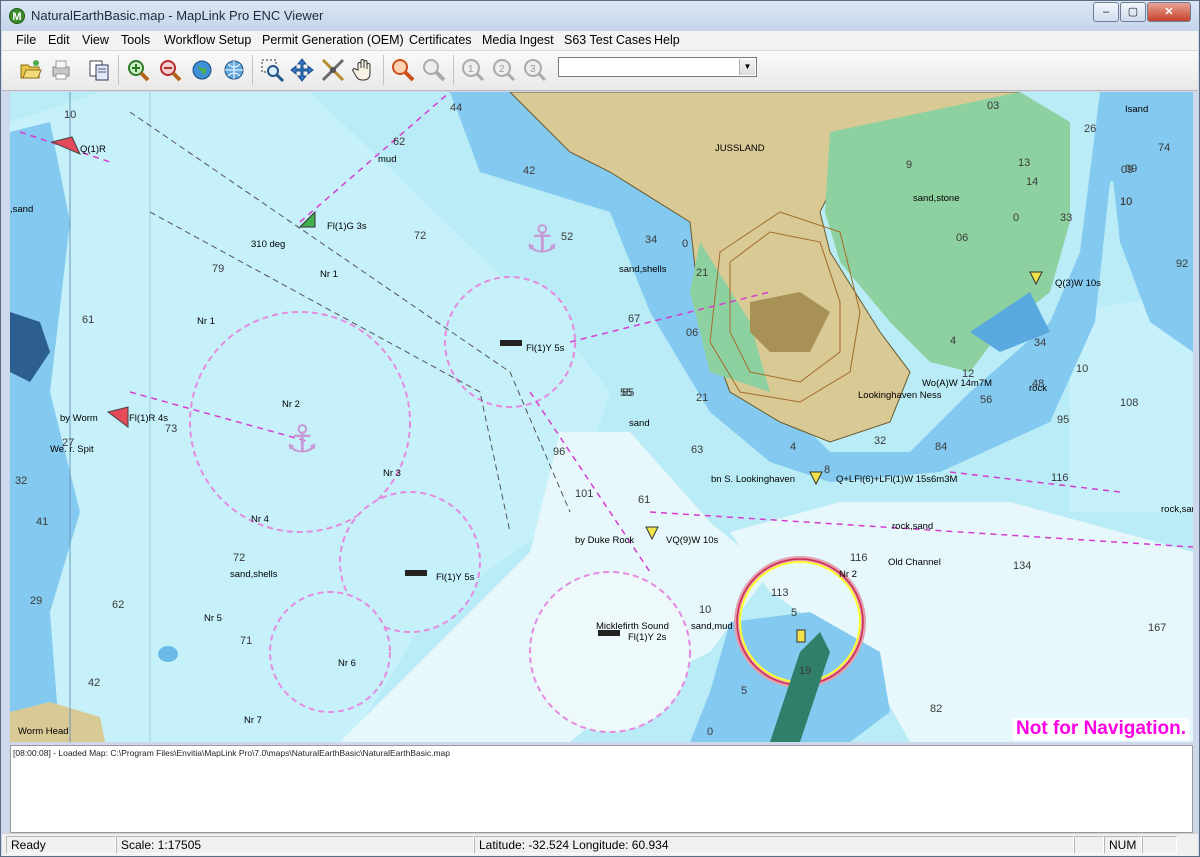  What do you see at coordinates (1164, 148) in the screenshot?
I see `sounding: 74` at bounding box center [1164, 148].